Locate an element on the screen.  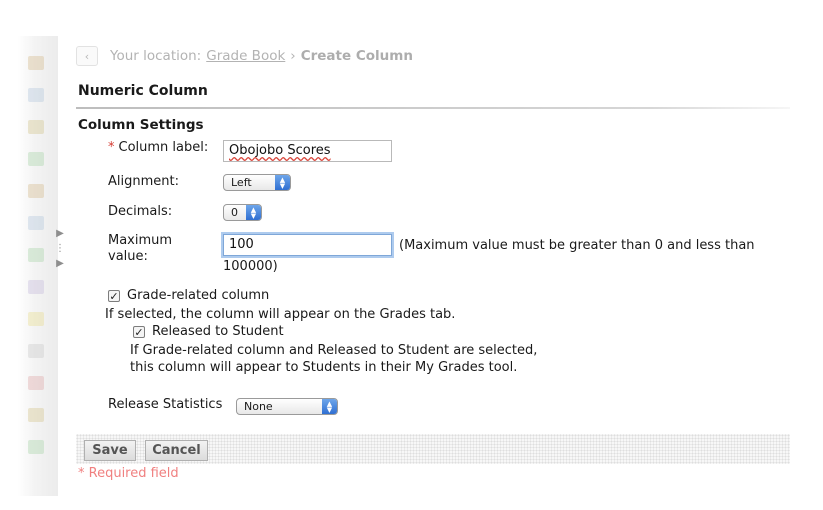
release-statistics-value: None is located at coordinates (258, 406).